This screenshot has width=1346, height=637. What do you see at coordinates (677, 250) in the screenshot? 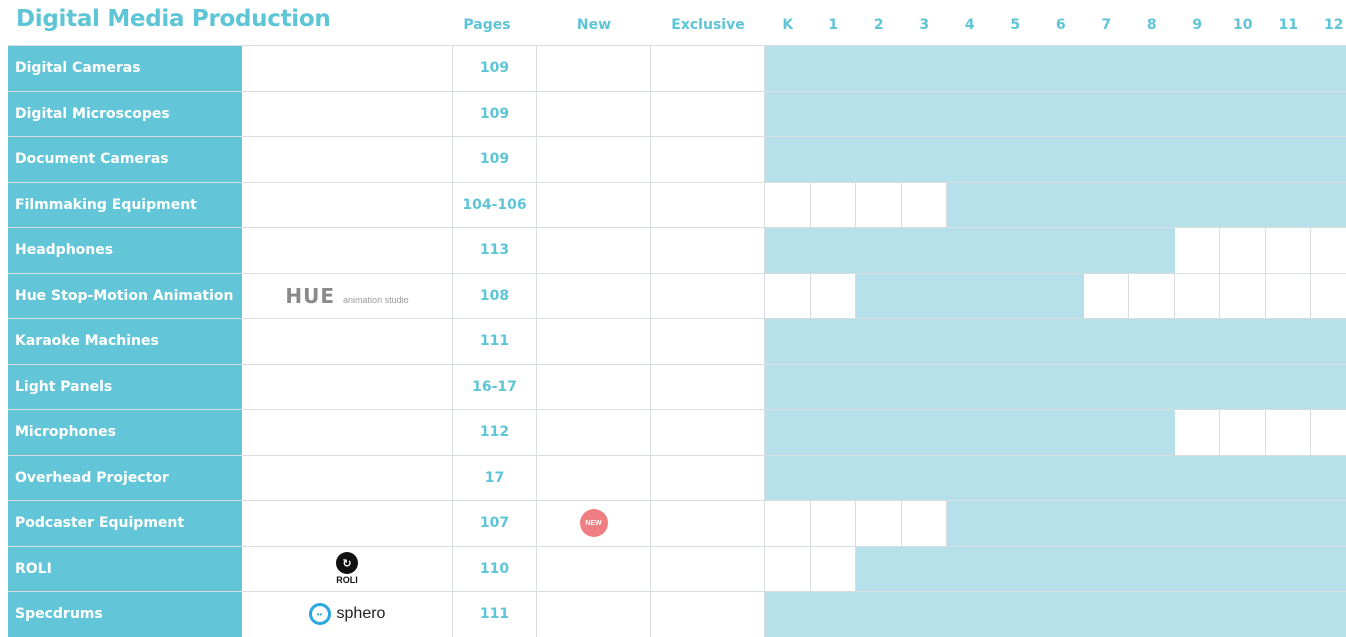
I see `table-row: Headphones 113` at bounding box center [677, 250].